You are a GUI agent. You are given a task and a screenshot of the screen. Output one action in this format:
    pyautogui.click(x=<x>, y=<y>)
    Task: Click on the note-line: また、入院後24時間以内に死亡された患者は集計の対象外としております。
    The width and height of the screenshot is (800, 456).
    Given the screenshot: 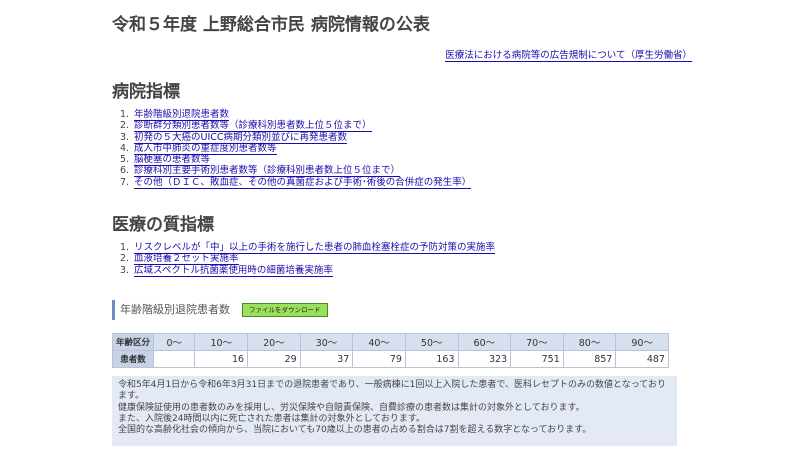 What is the action you would take?
    pyautogui.click(x=272, y=418)
    